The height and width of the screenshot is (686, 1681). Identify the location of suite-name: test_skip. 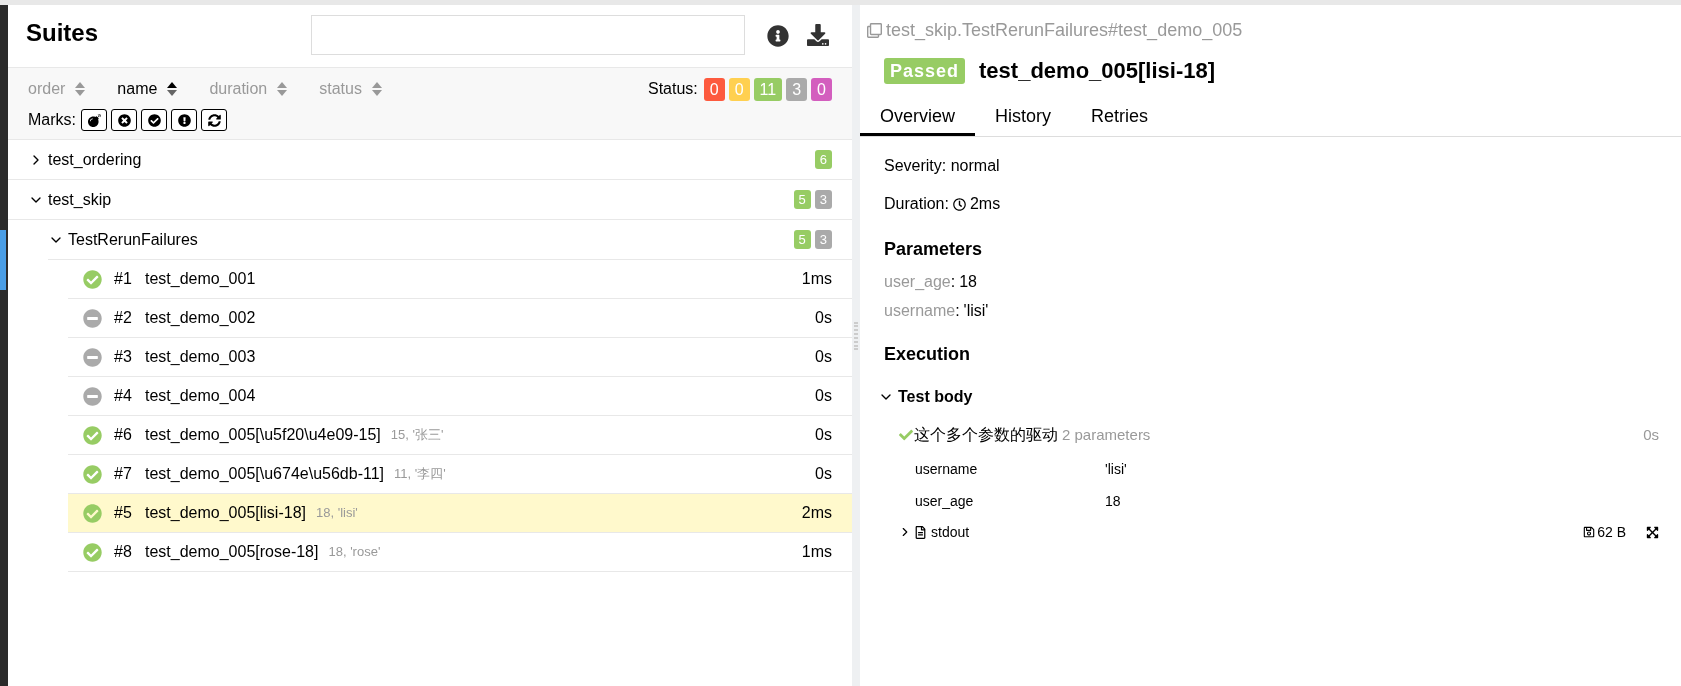
(80, 199).